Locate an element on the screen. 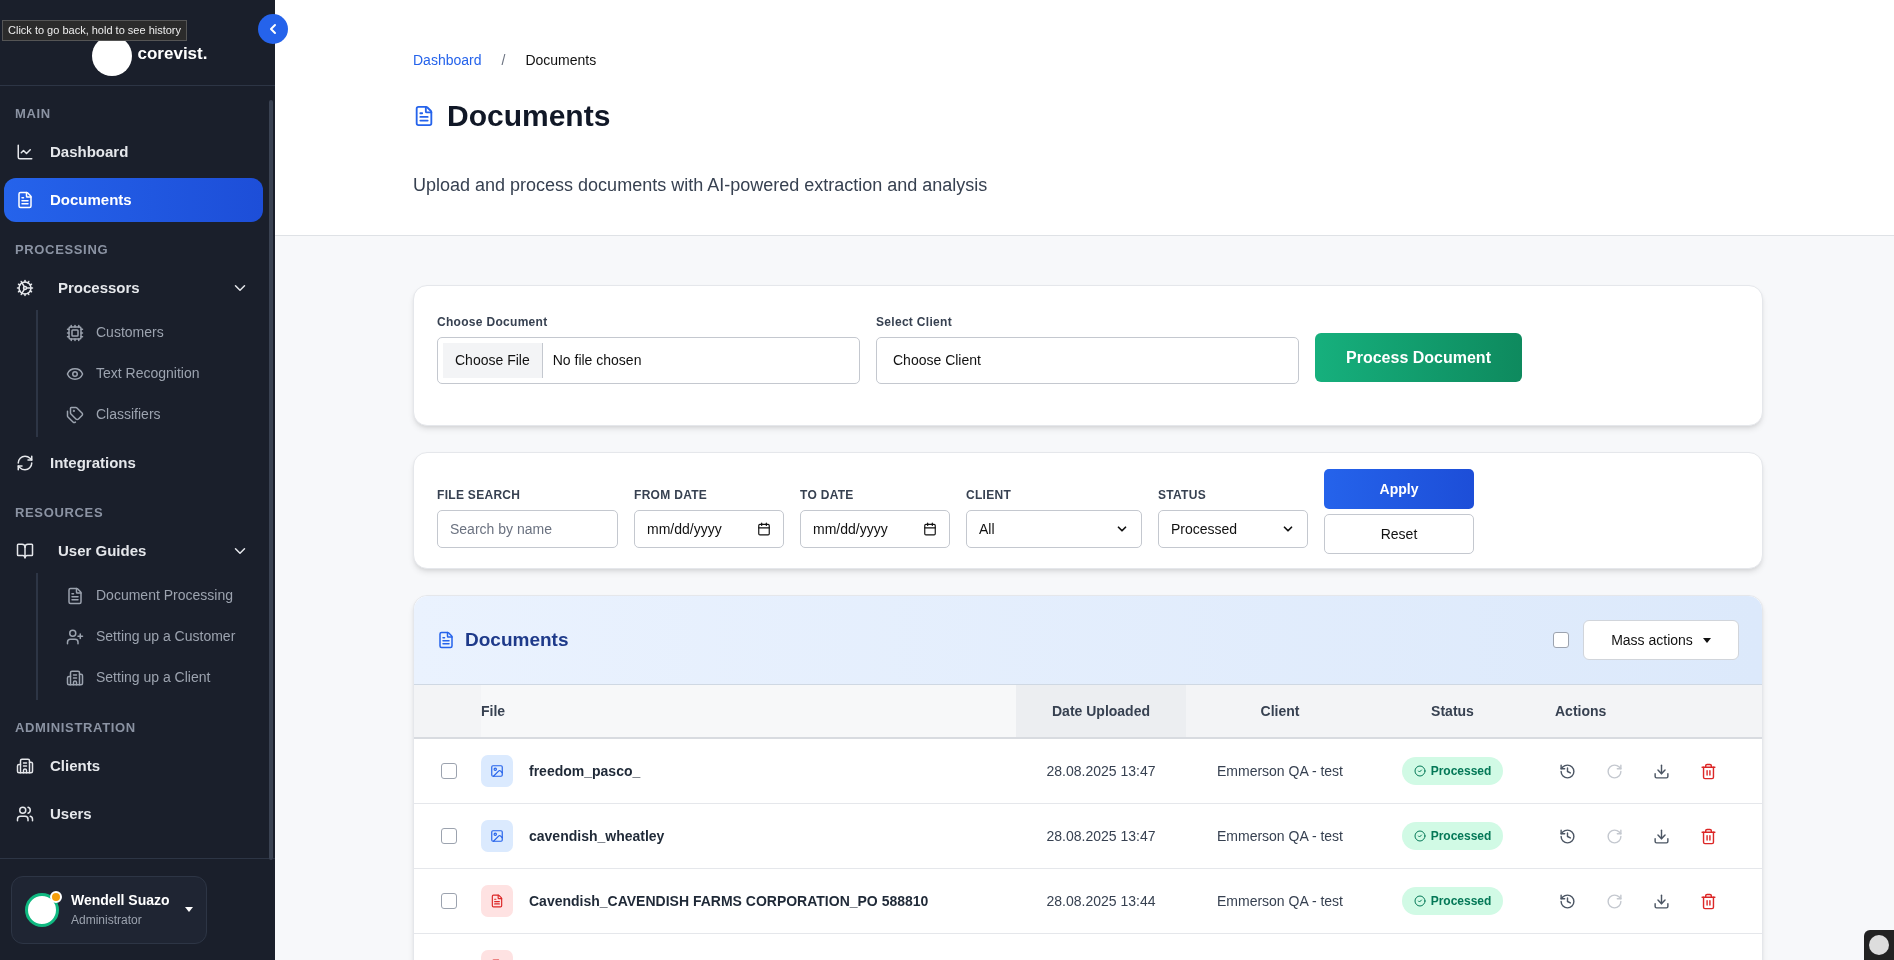 The image size is (1894, 960). apply-button: Apply is located at coordinates (1399, 489).